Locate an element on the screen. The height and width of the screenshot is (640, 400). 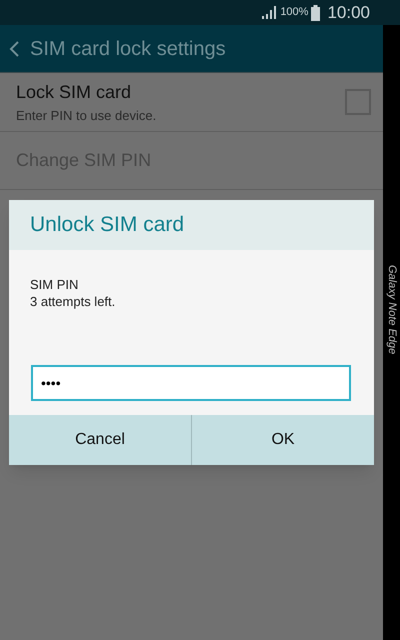
dialog-title: Unlock SIM card is located at coordinates (107, 225).